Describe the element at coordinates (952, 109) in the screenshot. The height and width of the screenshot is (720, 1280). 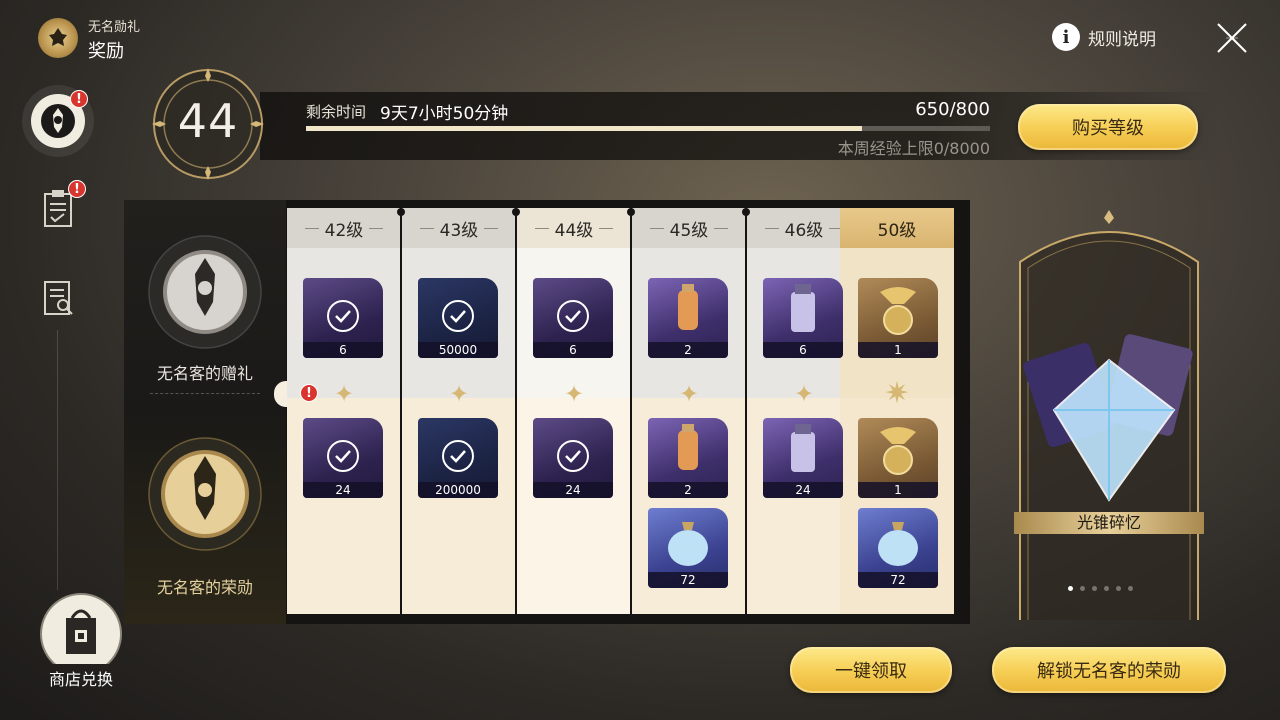
I see `exp-value: 650/800` at that location.